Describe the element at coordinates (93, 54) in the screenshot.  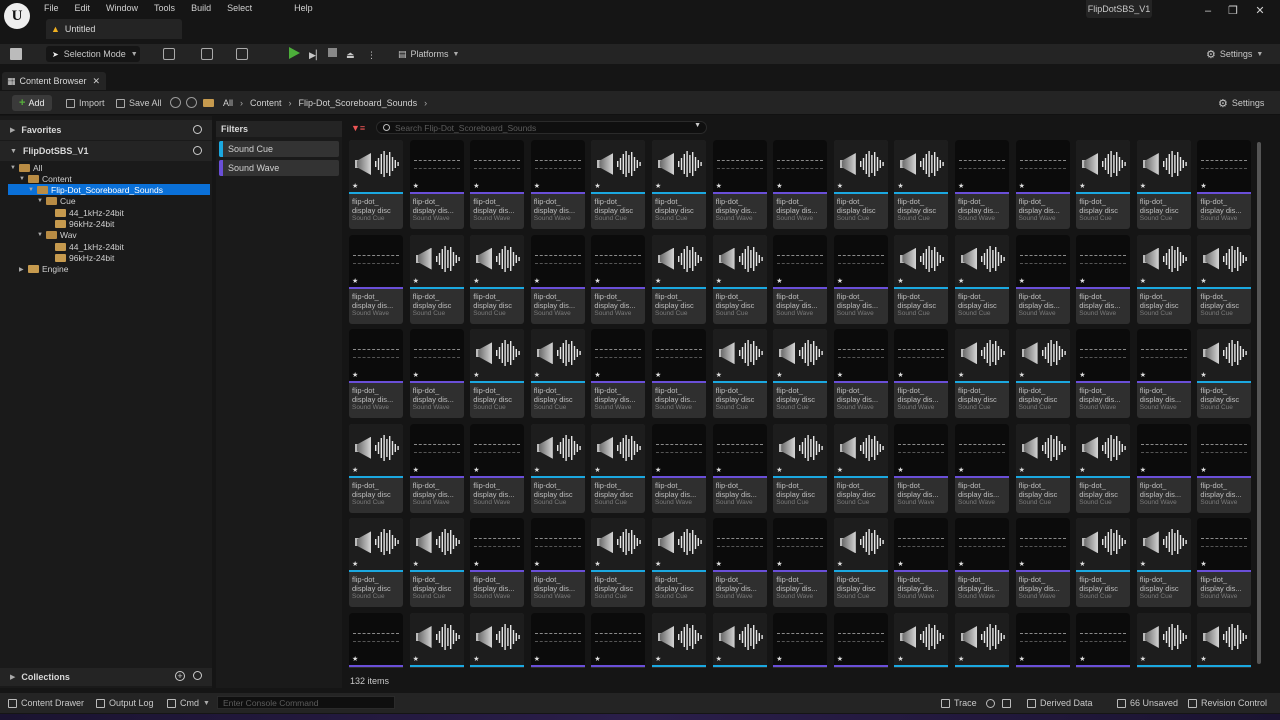
I see `selection-mode-button: ➤ Selection Mode ▼` at that location.